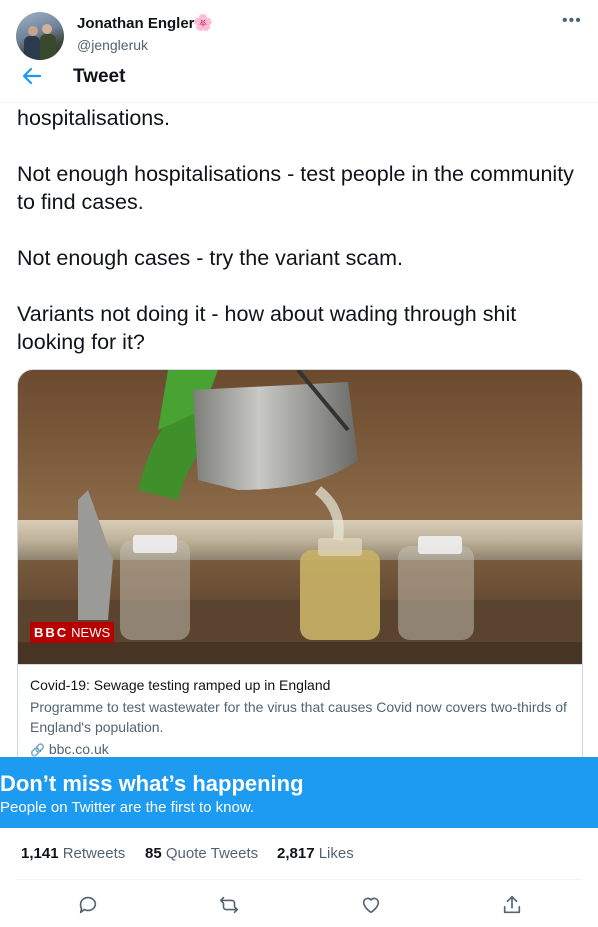 The width and height of the screenshot is (598, 927). What do you see at coordinates (572, 21) in the screenshot?
I see `more-icon: •••` at bounding box center [572, 21].